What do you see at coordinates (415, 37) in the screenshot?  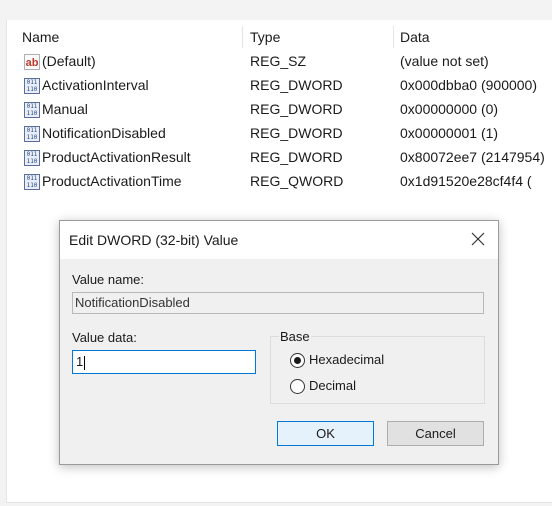 I see `column-header-data: Data` at bounding box center [415, 37].